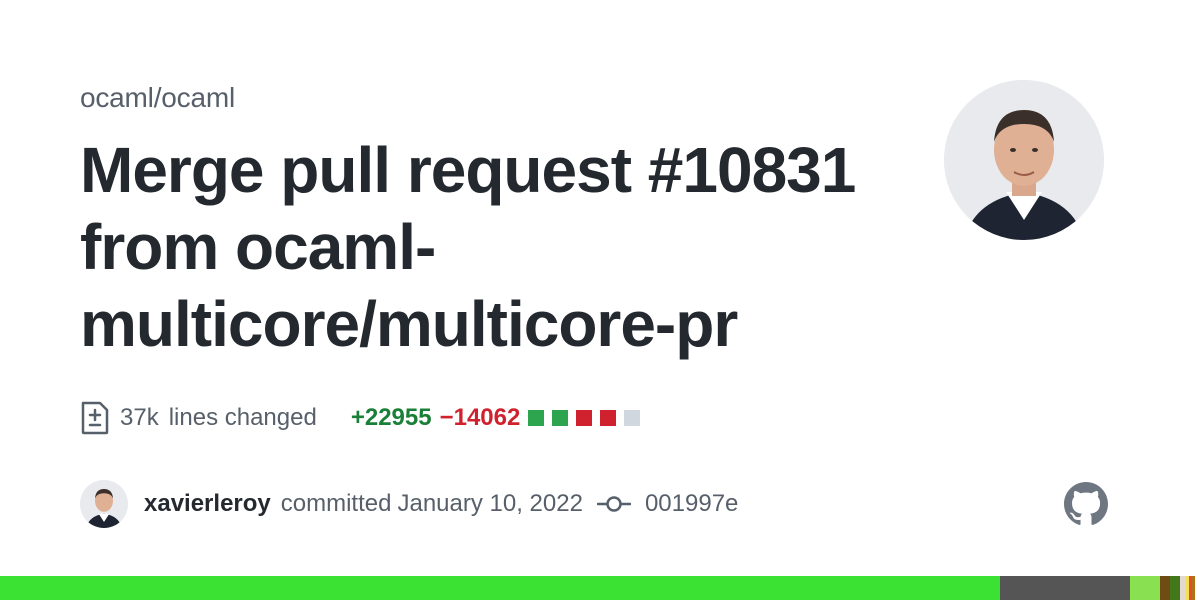 This screenshot has height=600, width=1200. What do you see at coordinates (207, 504) in the screenshot?
I see `author-name: xavierleroy` at bounding box center [207, 504].